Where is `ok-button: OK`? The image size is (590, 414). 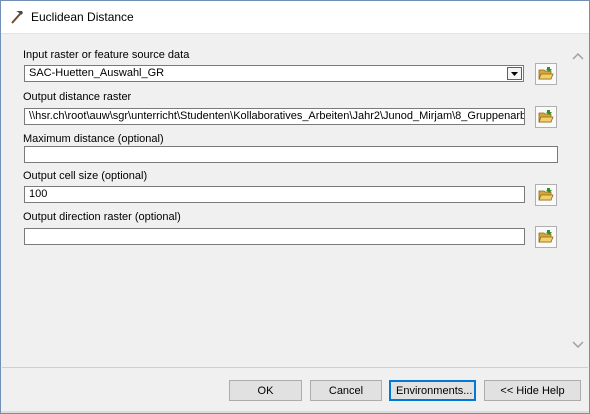 ok-button: OK is located at coordinates (265, 390).